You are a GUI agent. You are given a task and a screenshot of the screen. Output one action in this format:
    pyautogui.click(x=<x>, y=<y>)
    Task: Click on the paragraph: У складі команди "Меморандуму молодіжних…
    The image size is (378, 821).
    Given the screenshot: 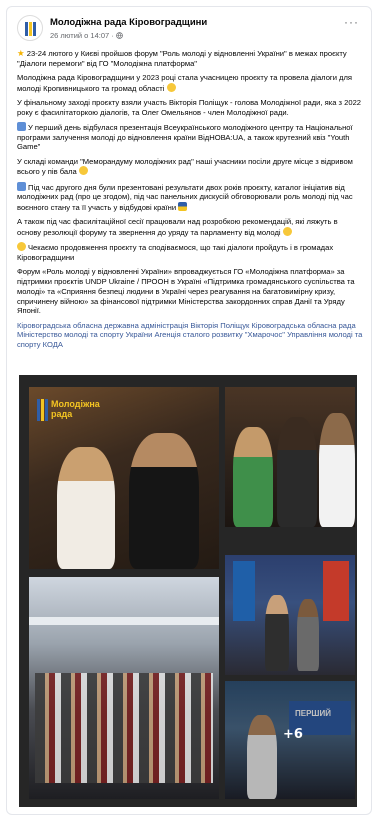 What is the action you would take?
    pyautogui.click(x=185, y=166)
    